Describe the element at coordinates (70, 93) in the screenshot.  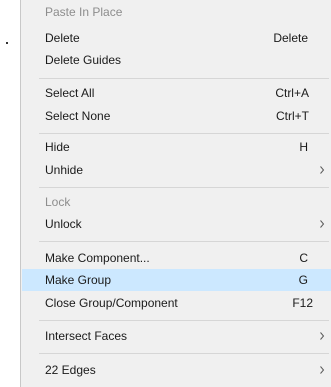
I see `menu-item-label: Select All` at that location.